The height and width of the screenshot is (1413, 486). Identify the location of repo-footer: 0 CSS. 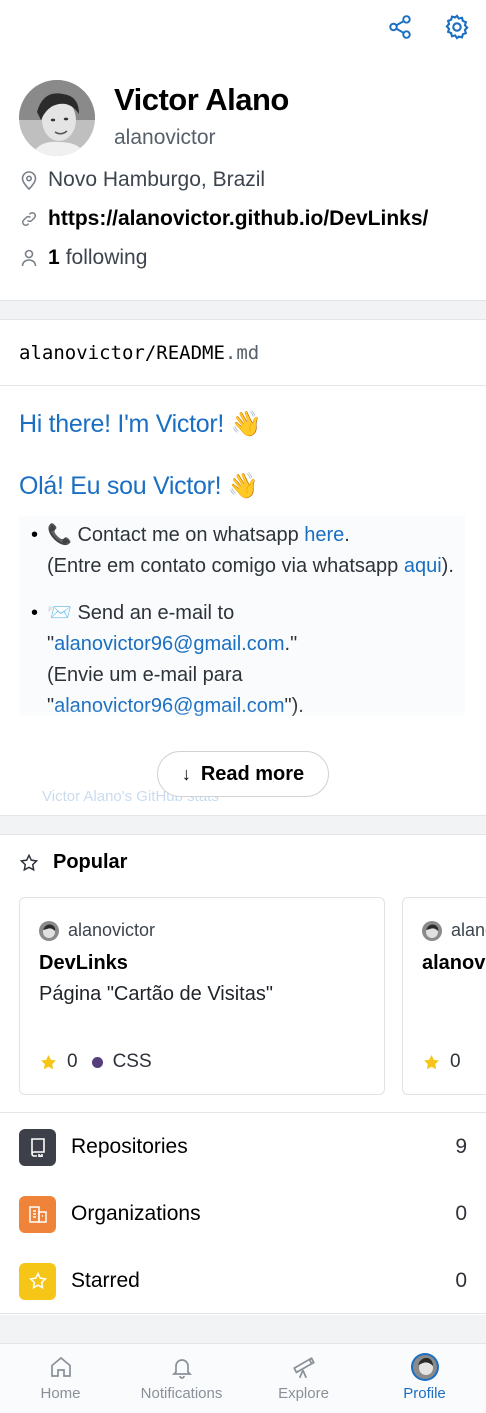
(95, 1062).